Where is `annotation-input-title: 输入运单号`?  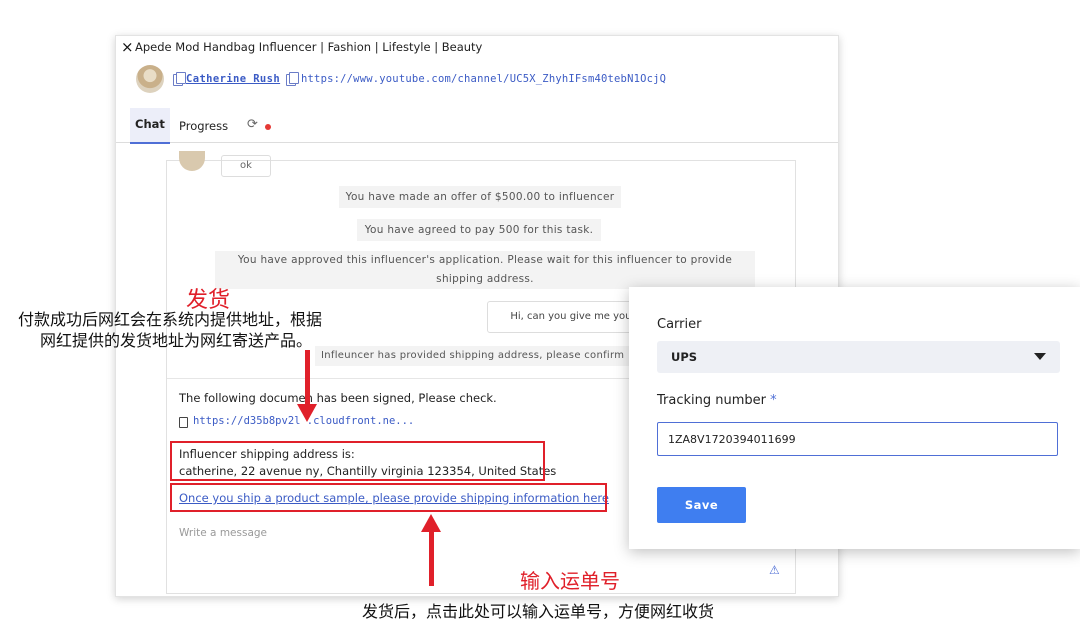 annotation-input-title: 输入运单号 is located at coordinates (570, 581).